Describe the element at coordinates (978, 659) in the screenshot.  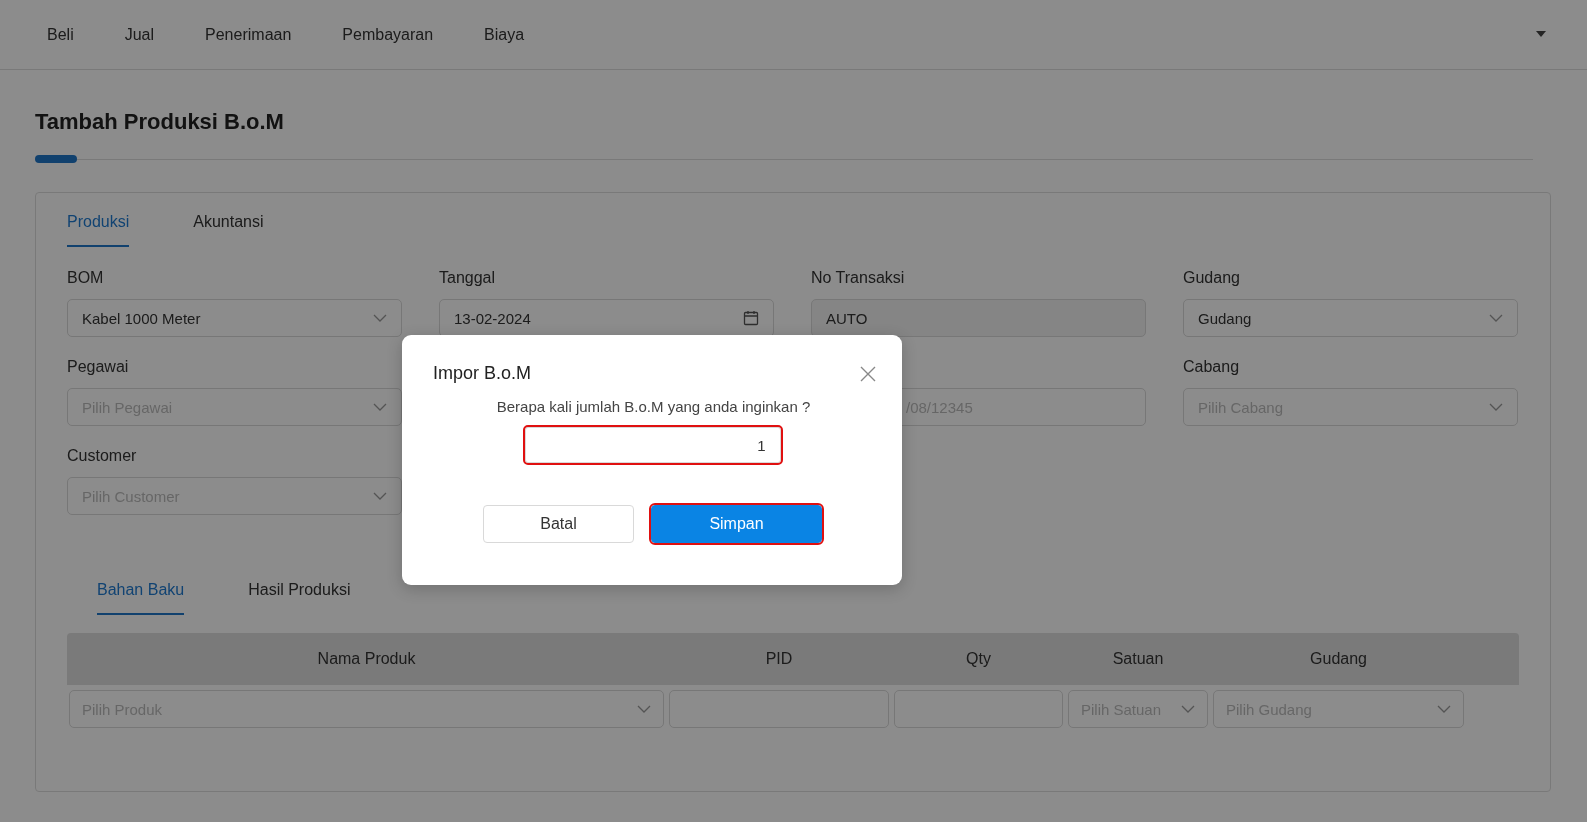
I see `column-header: Qty` at that location.